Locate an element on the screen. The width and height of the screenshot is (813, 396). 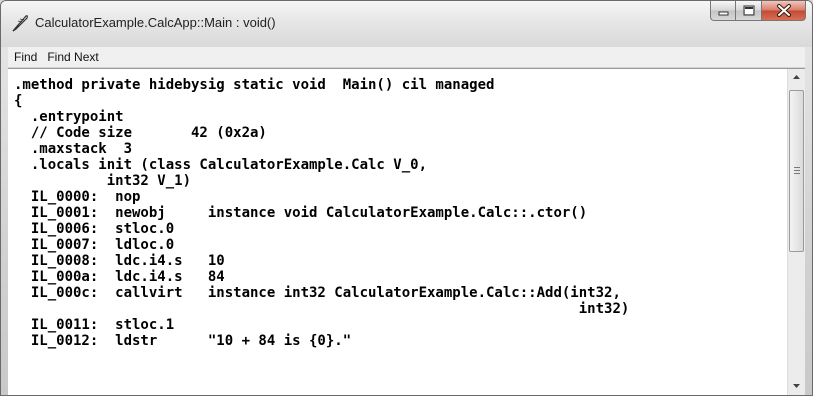
menu-find: Find is located at coordinates (25, 57).